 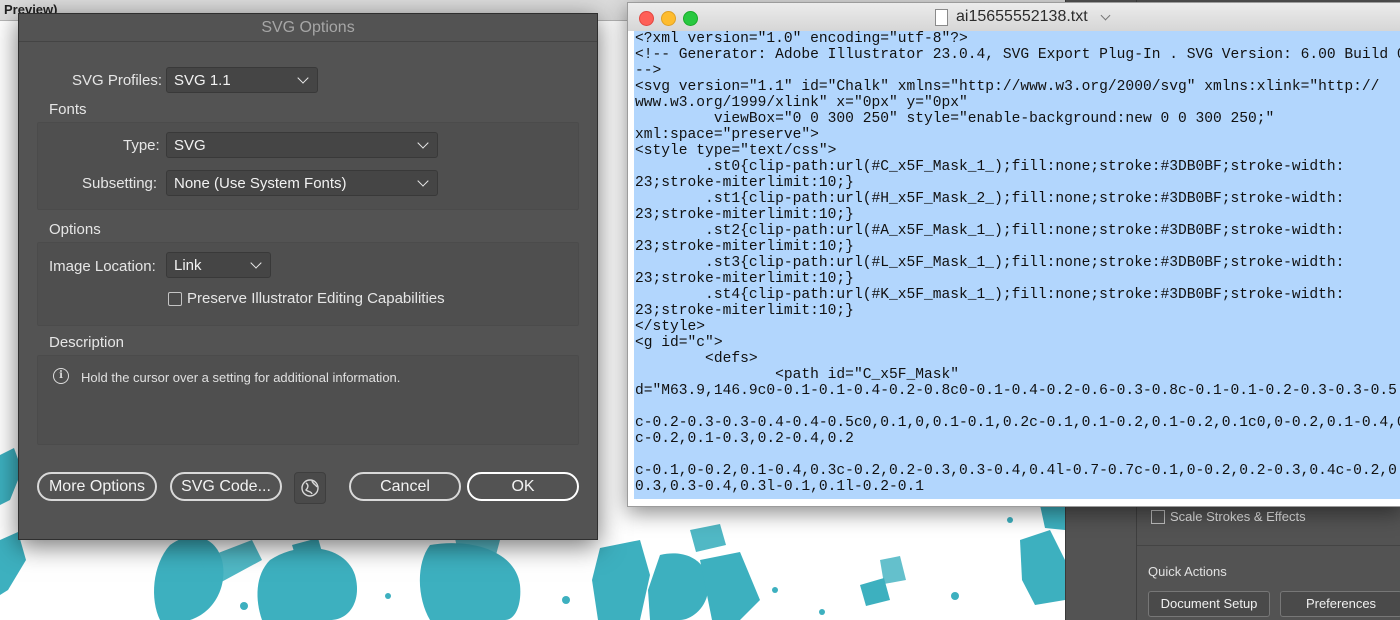 What do you see at coordinates (308, 28) in the screenshot?
I see `dialog-title: SVG Options` at bounding box center [308, 28].